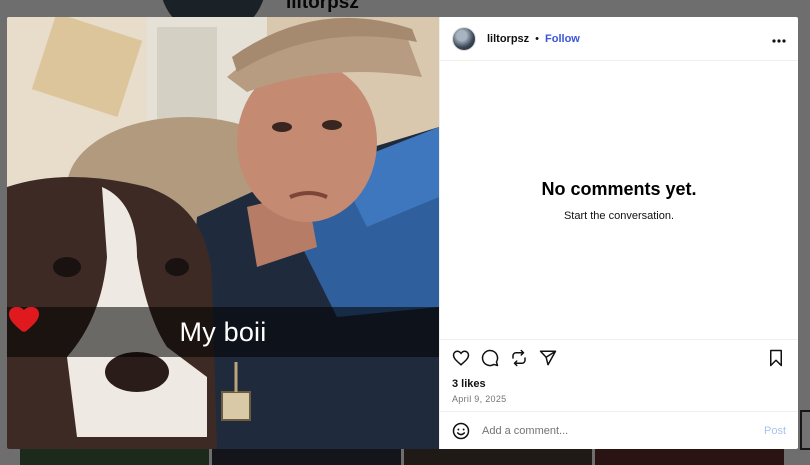  What do you see at coordinates (619, 375) in the screenshot?
I see `post-actions: 3 likes April 9, 2025` at bounding box center [619, 375].